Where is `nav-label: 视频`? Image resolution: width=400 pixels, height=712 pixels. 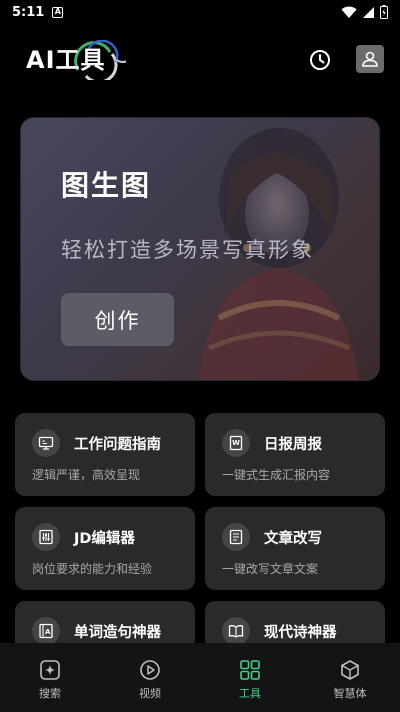
nav-label: 视频 is located at coordinates (150, 693).